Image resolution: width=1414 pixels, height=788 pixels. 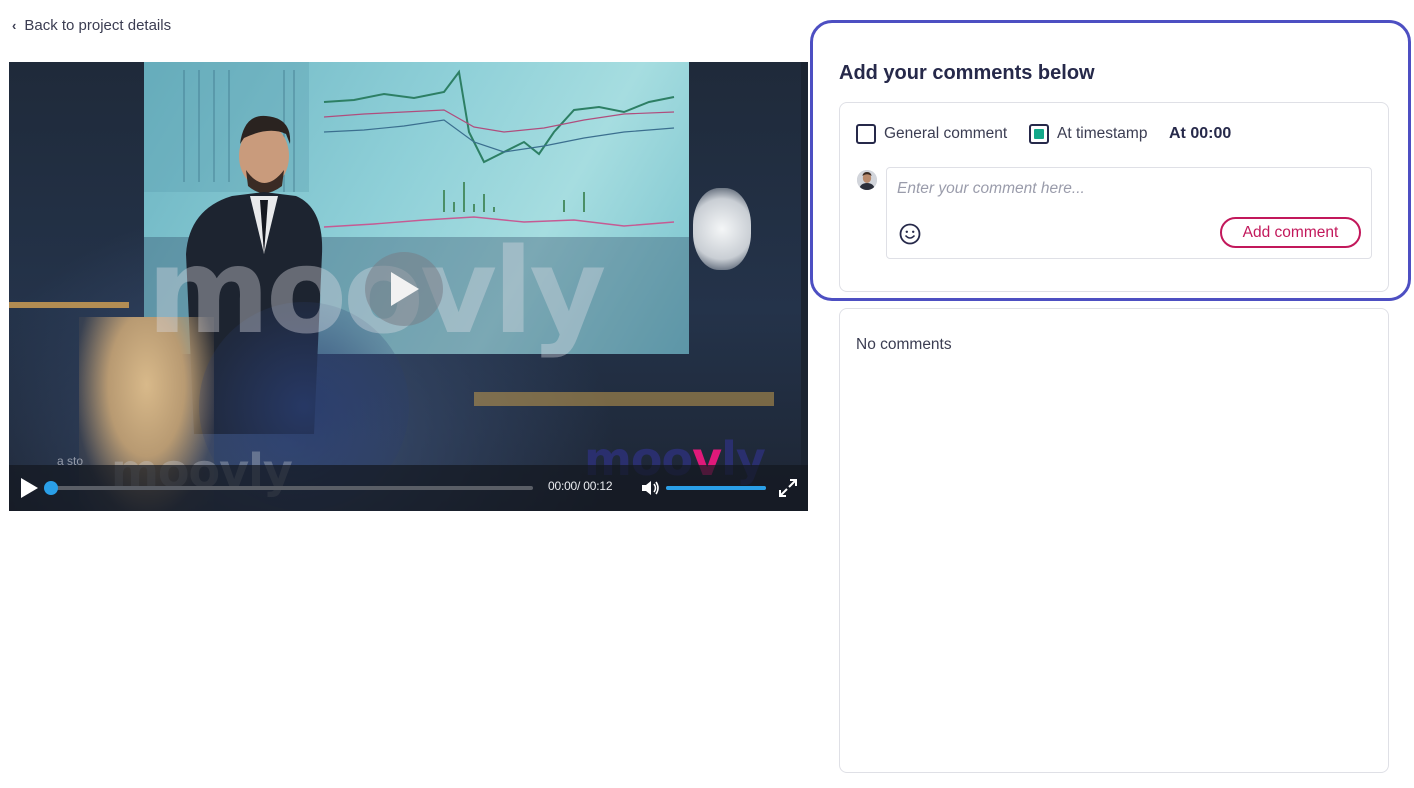 I want to click on timestamp-checkbox, so click(x=1039, y=134).